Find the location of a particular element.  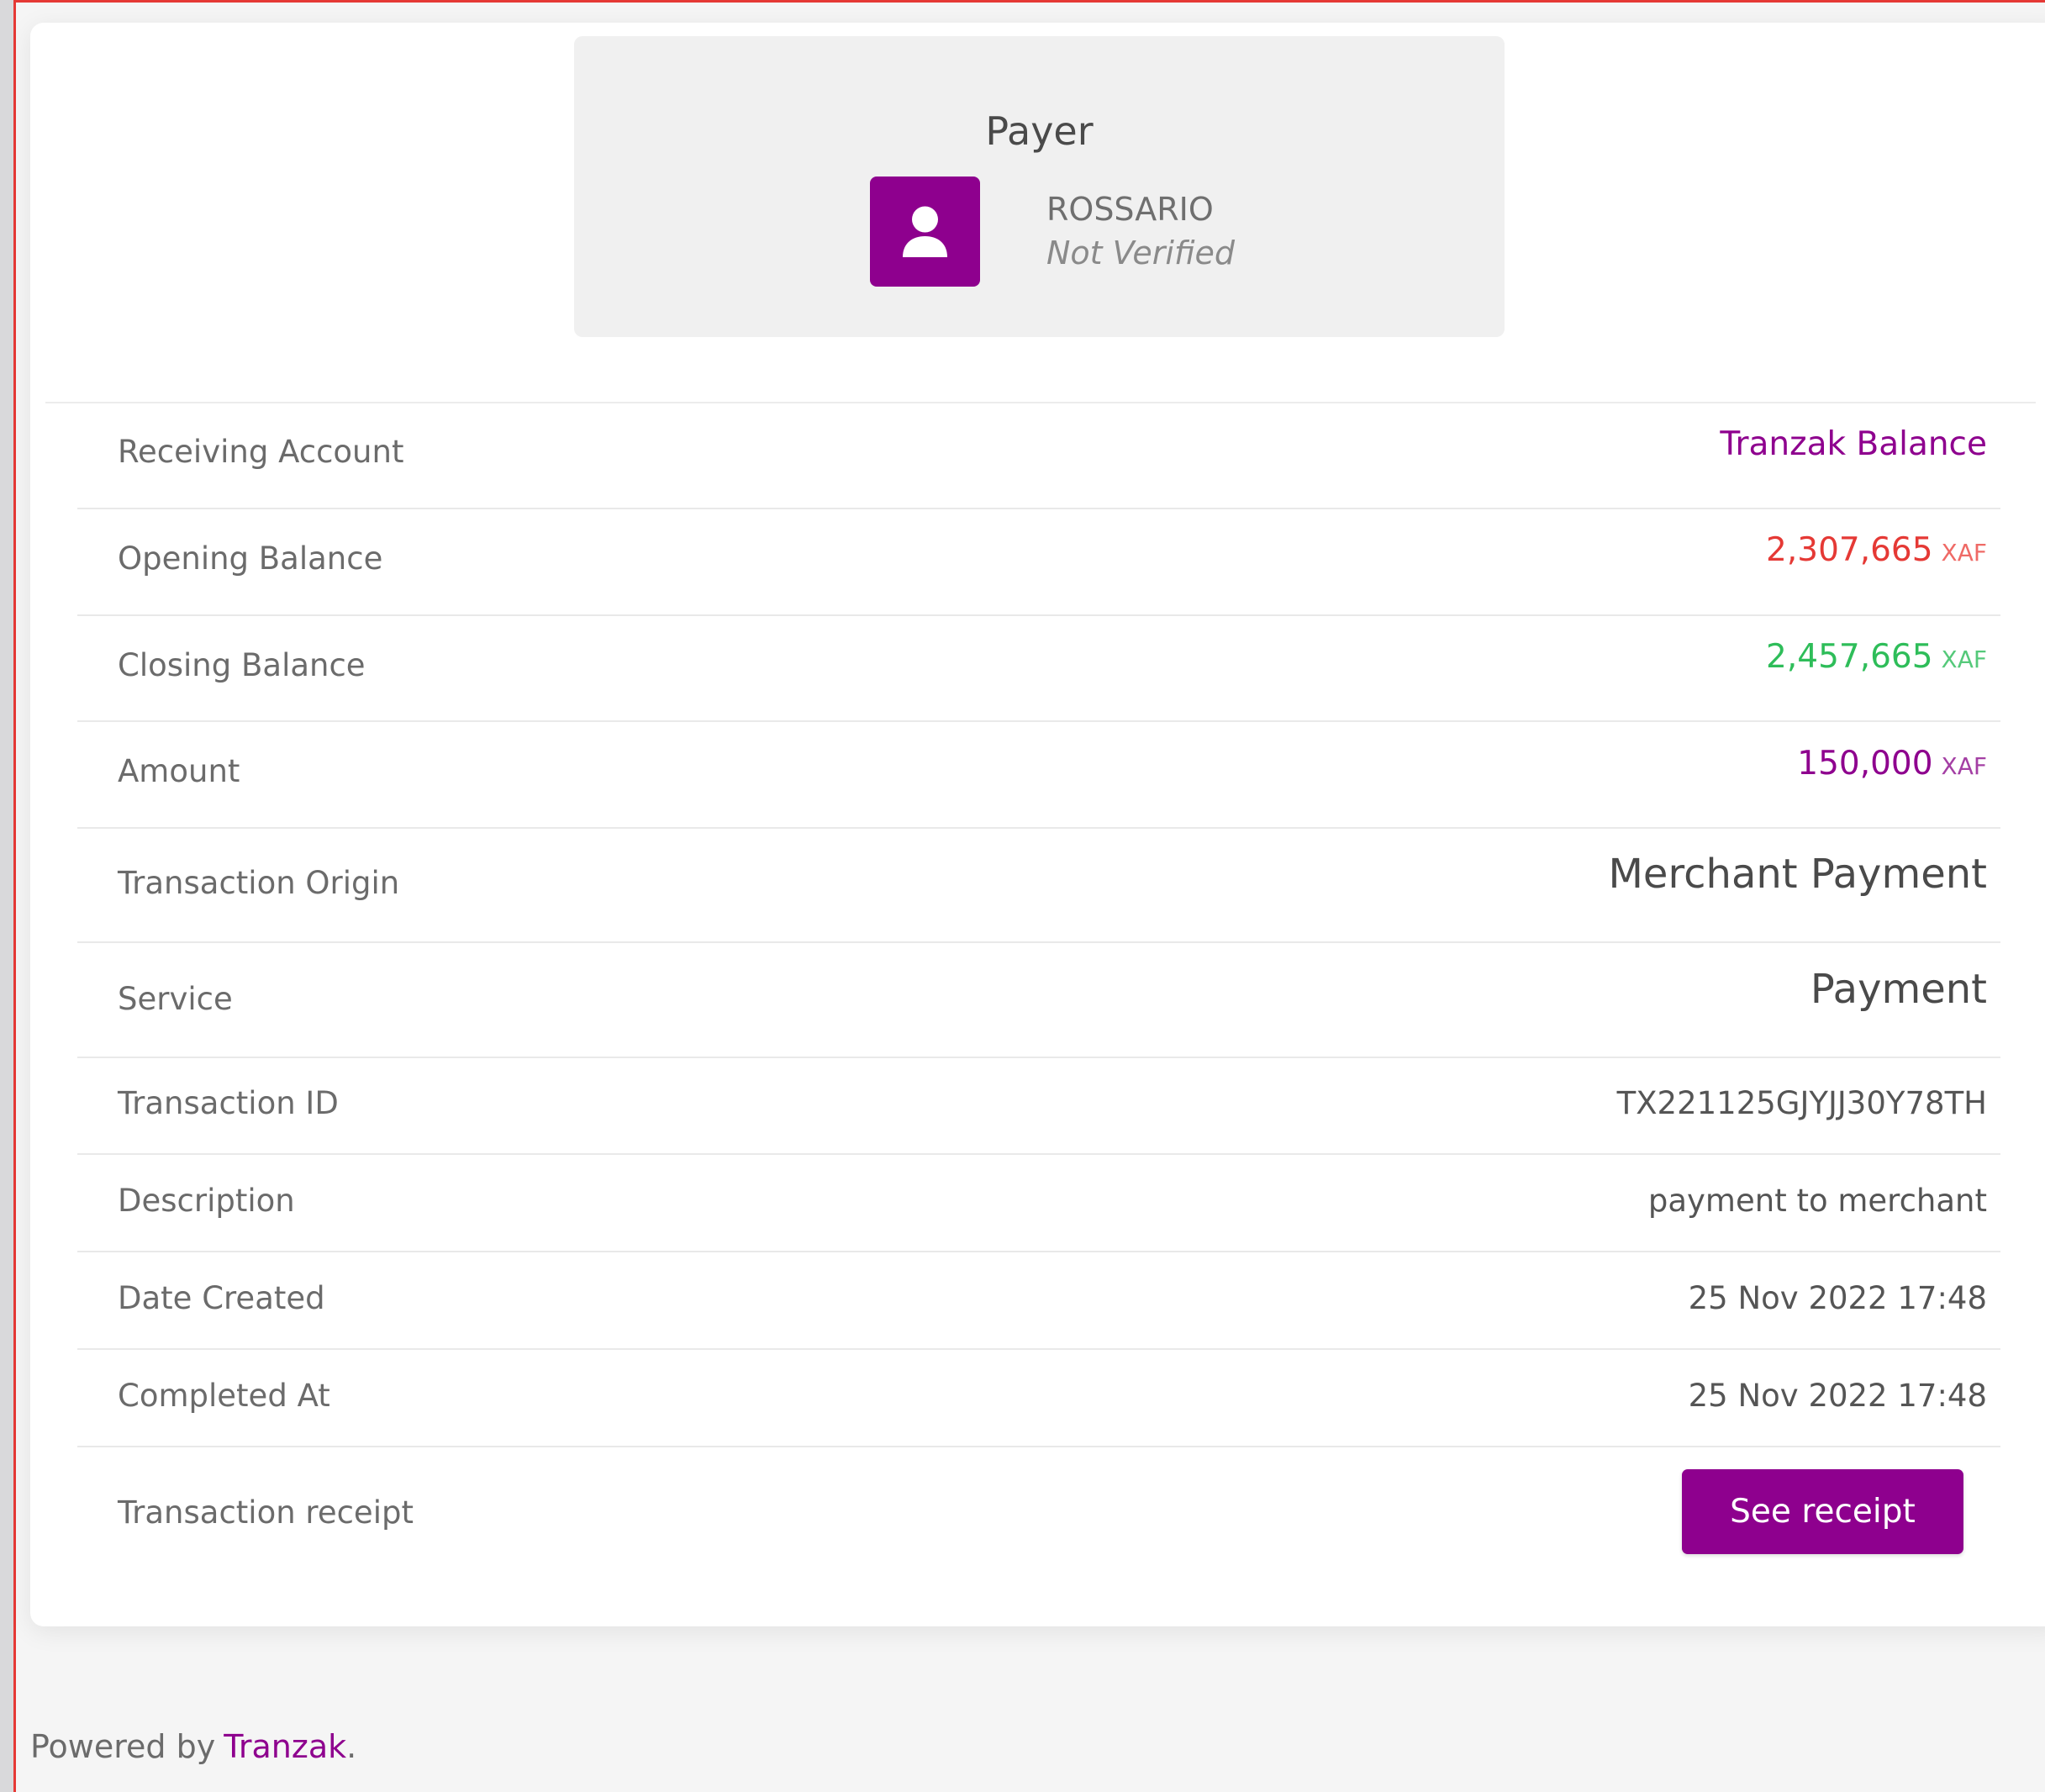

row-label-amount: Amount is located at coordinates (179, 771).